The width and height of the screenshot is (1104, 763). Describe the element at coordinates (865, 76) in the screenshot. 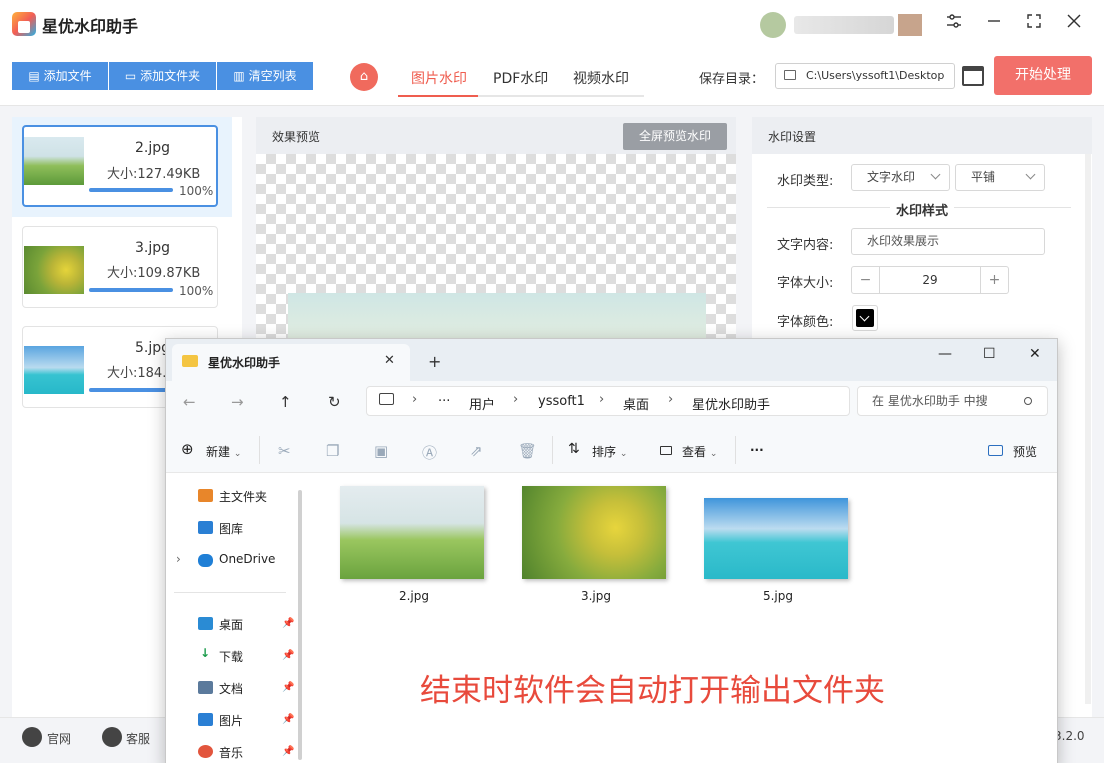

I see `save-dir-input: C:\Users\yssoft1\Desktop` at that location.